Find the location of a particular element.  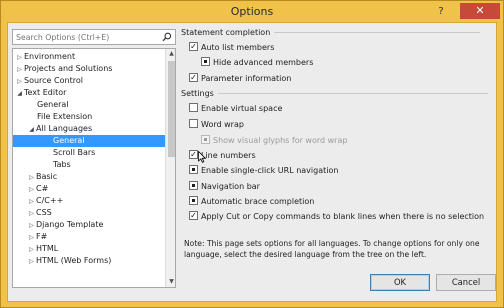

tree-item-css: ▷ CSS is located at coordinates (39, 213).